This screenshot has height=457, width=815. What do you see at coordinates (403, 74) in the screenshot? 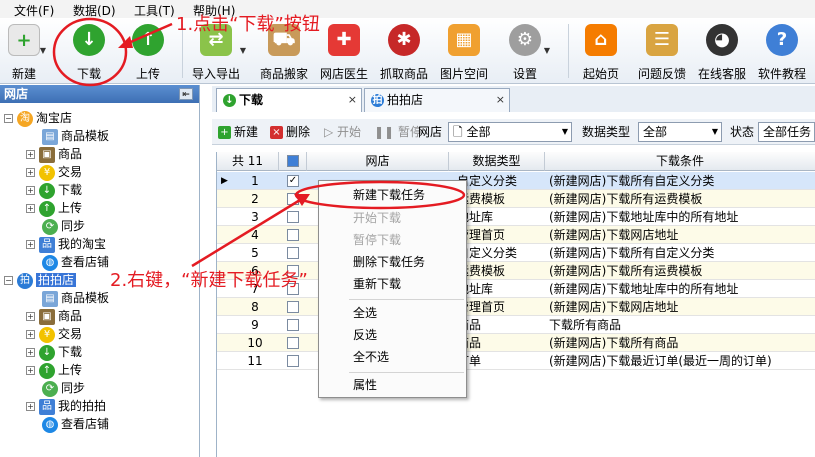
I see `grab-goods-label: 抓取商品` at bounding box center [403, 74].